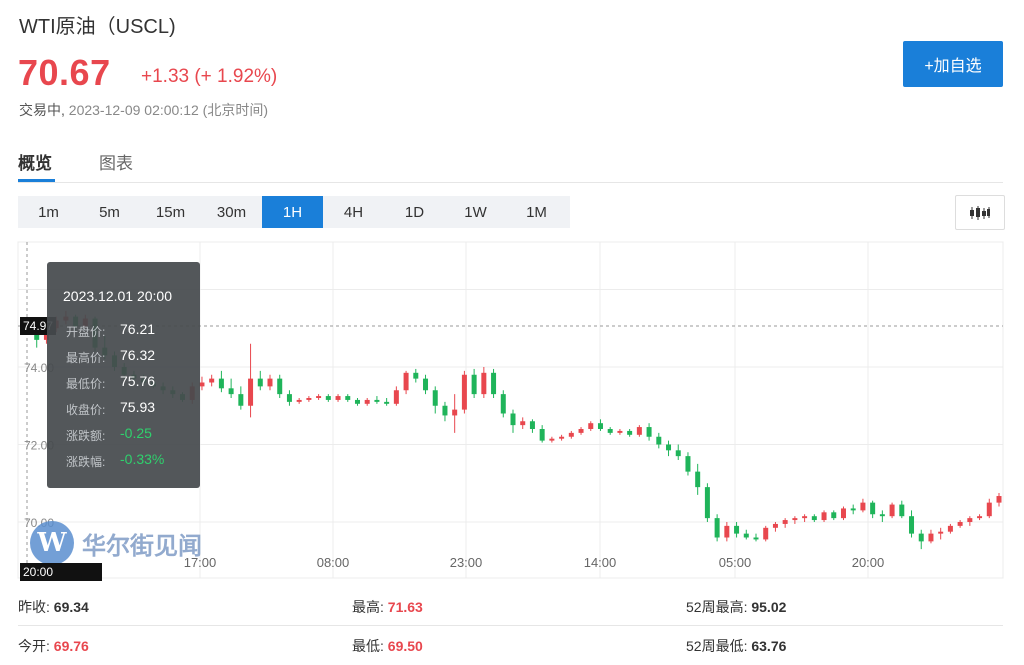 Image resolution: width=1024 pixels, height=665 pixels. I want to click on stat-value: 63.76, so click(769, 646).